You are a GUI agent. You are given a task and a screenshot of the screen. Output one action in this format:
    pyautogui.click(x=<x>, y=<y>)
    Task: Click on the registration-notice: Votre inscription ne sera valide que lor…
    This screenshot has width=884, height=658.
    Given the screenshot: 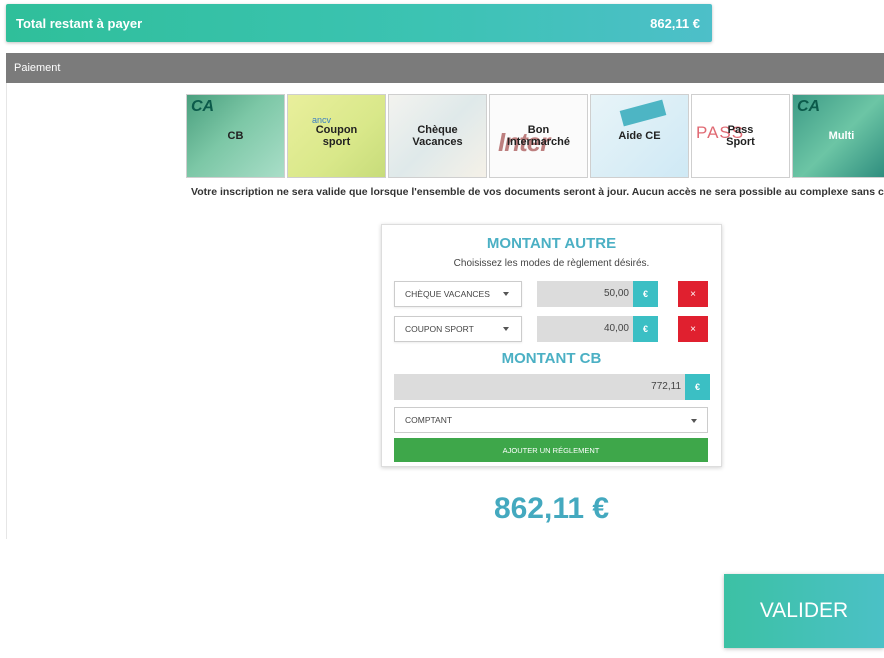 What is the action you would take?
    pyautogui.click(x=537, y=192)
    